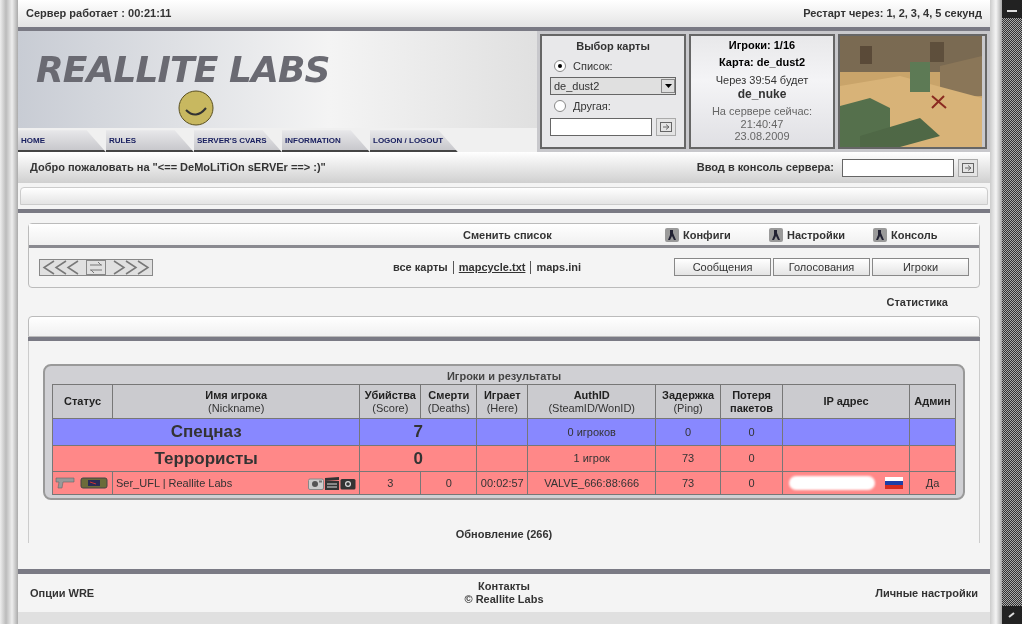 The width and height of the screenshot is (1022, 624). What do you see at coordinates (504, 599) in the screenshot?
I see `footer-text: © Reallite Labs` at bounding box center [504, 599].